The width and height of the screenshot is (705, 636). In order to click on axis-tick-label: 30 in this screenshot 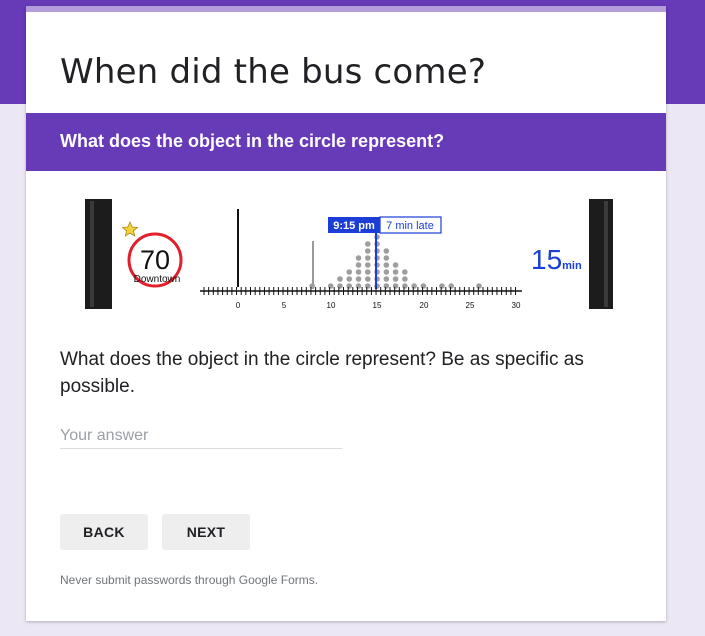, I will do `click(516, 305)`.